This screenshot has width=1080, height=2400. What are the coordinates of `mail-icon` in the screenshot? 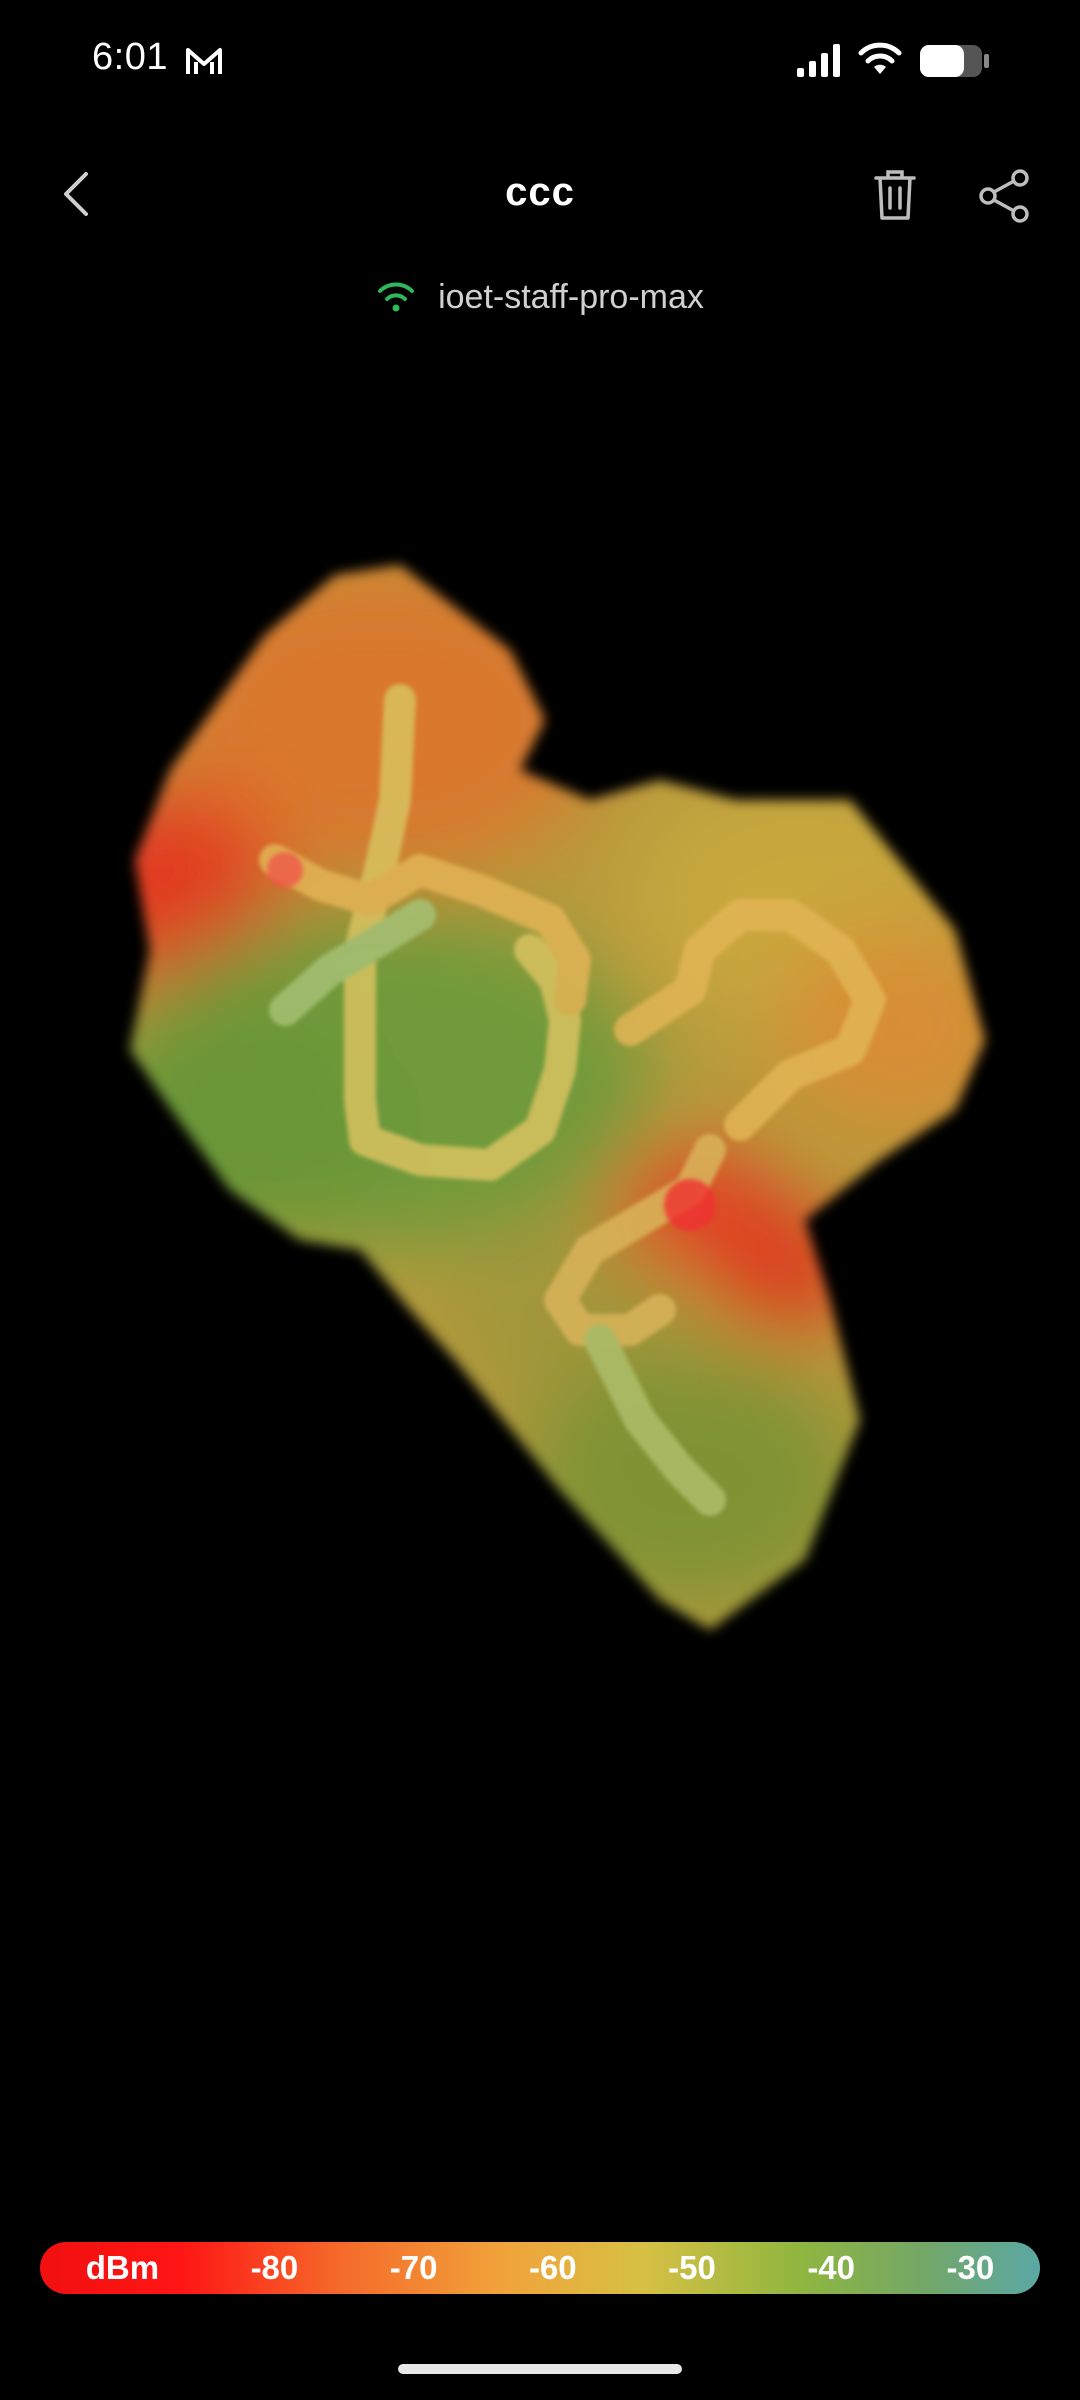 It's located at (204, 61).